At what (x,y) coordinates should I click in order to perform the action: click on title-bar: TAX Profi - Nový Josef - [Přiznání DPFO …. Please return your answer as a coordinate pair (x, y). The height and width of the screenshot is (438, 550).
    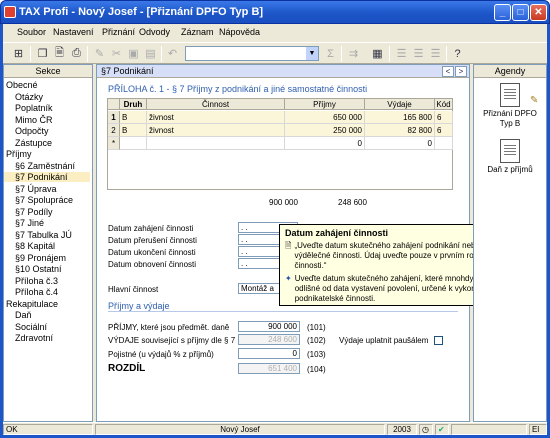
    Looking at the image, I should click on (275, 12).